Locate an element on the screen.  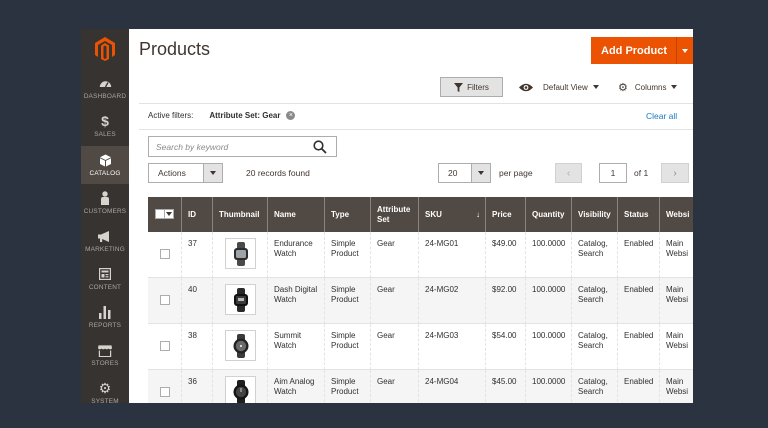
sidebar-item-dashboard: DASHBOARD is located at coordinates (105, 88).